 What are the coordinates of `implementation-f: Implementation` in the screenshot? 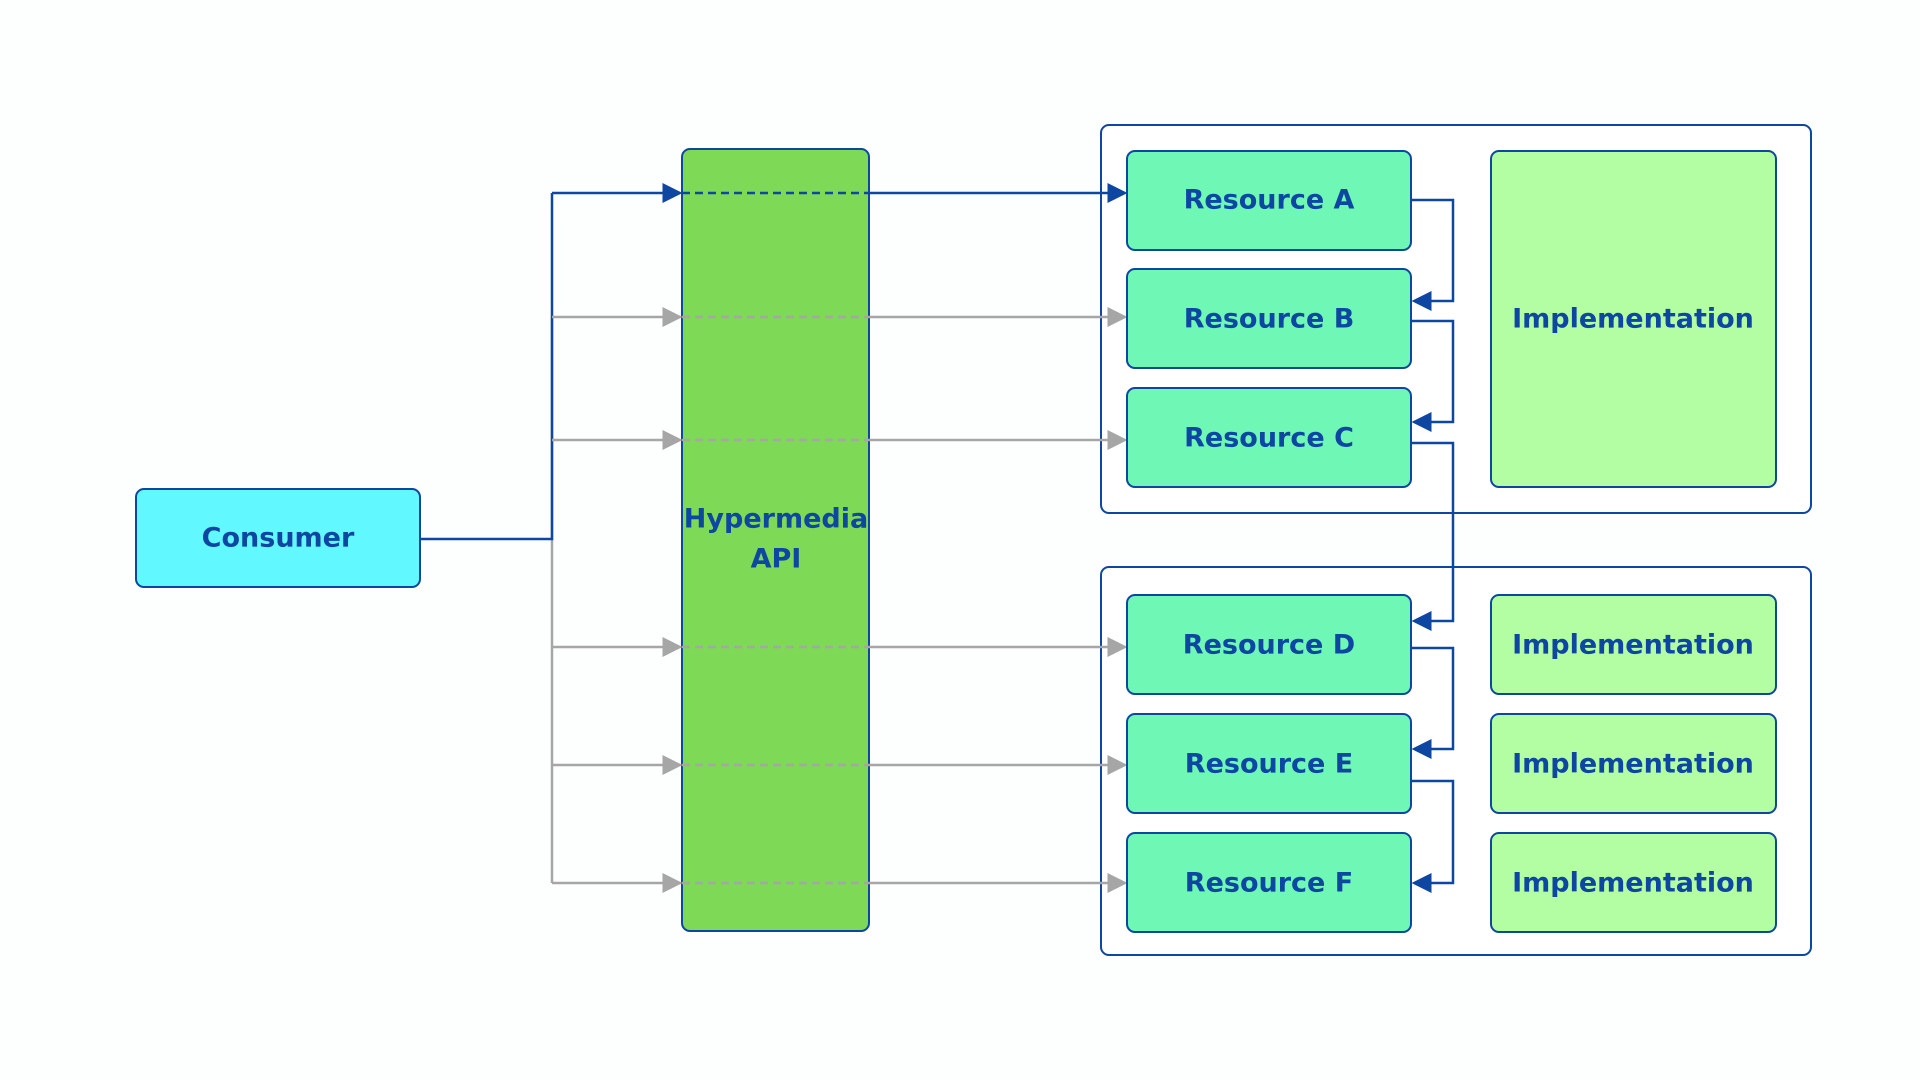 It's located at (1633, 882).